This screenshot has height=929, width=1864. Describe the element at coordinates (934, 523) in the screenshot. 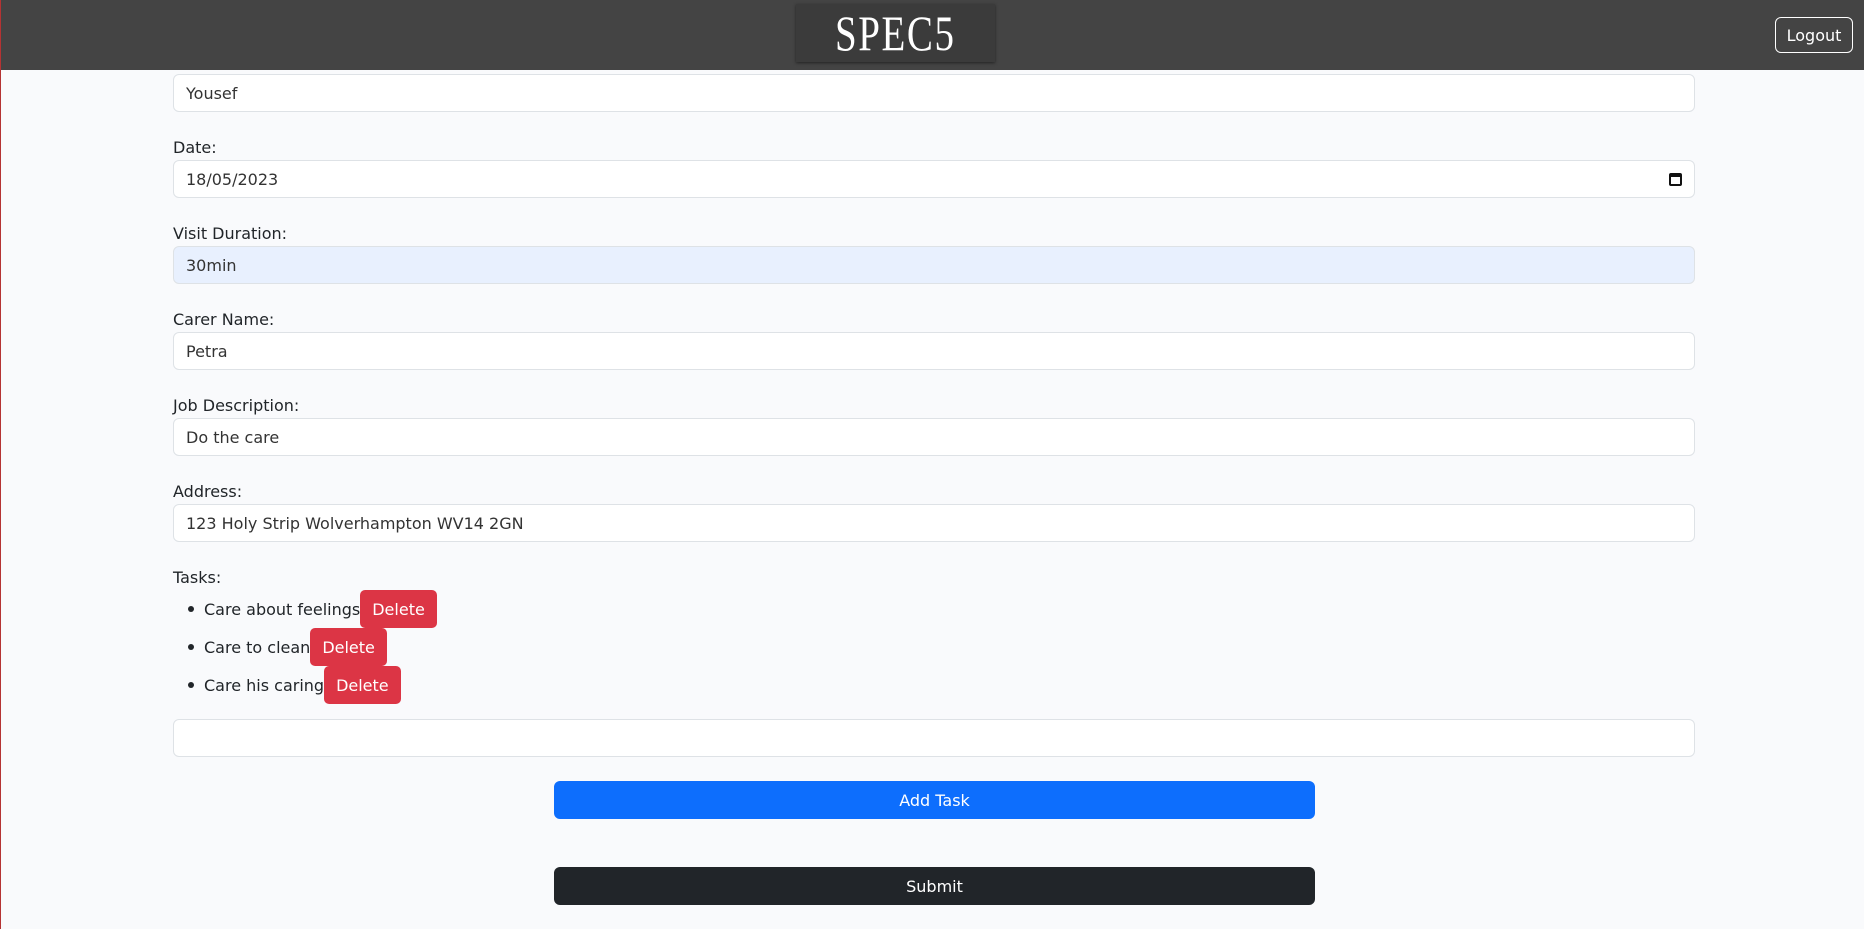

I see `address-field: 123 Holy Strip Wolverhampton WV14 2GN` at that location.